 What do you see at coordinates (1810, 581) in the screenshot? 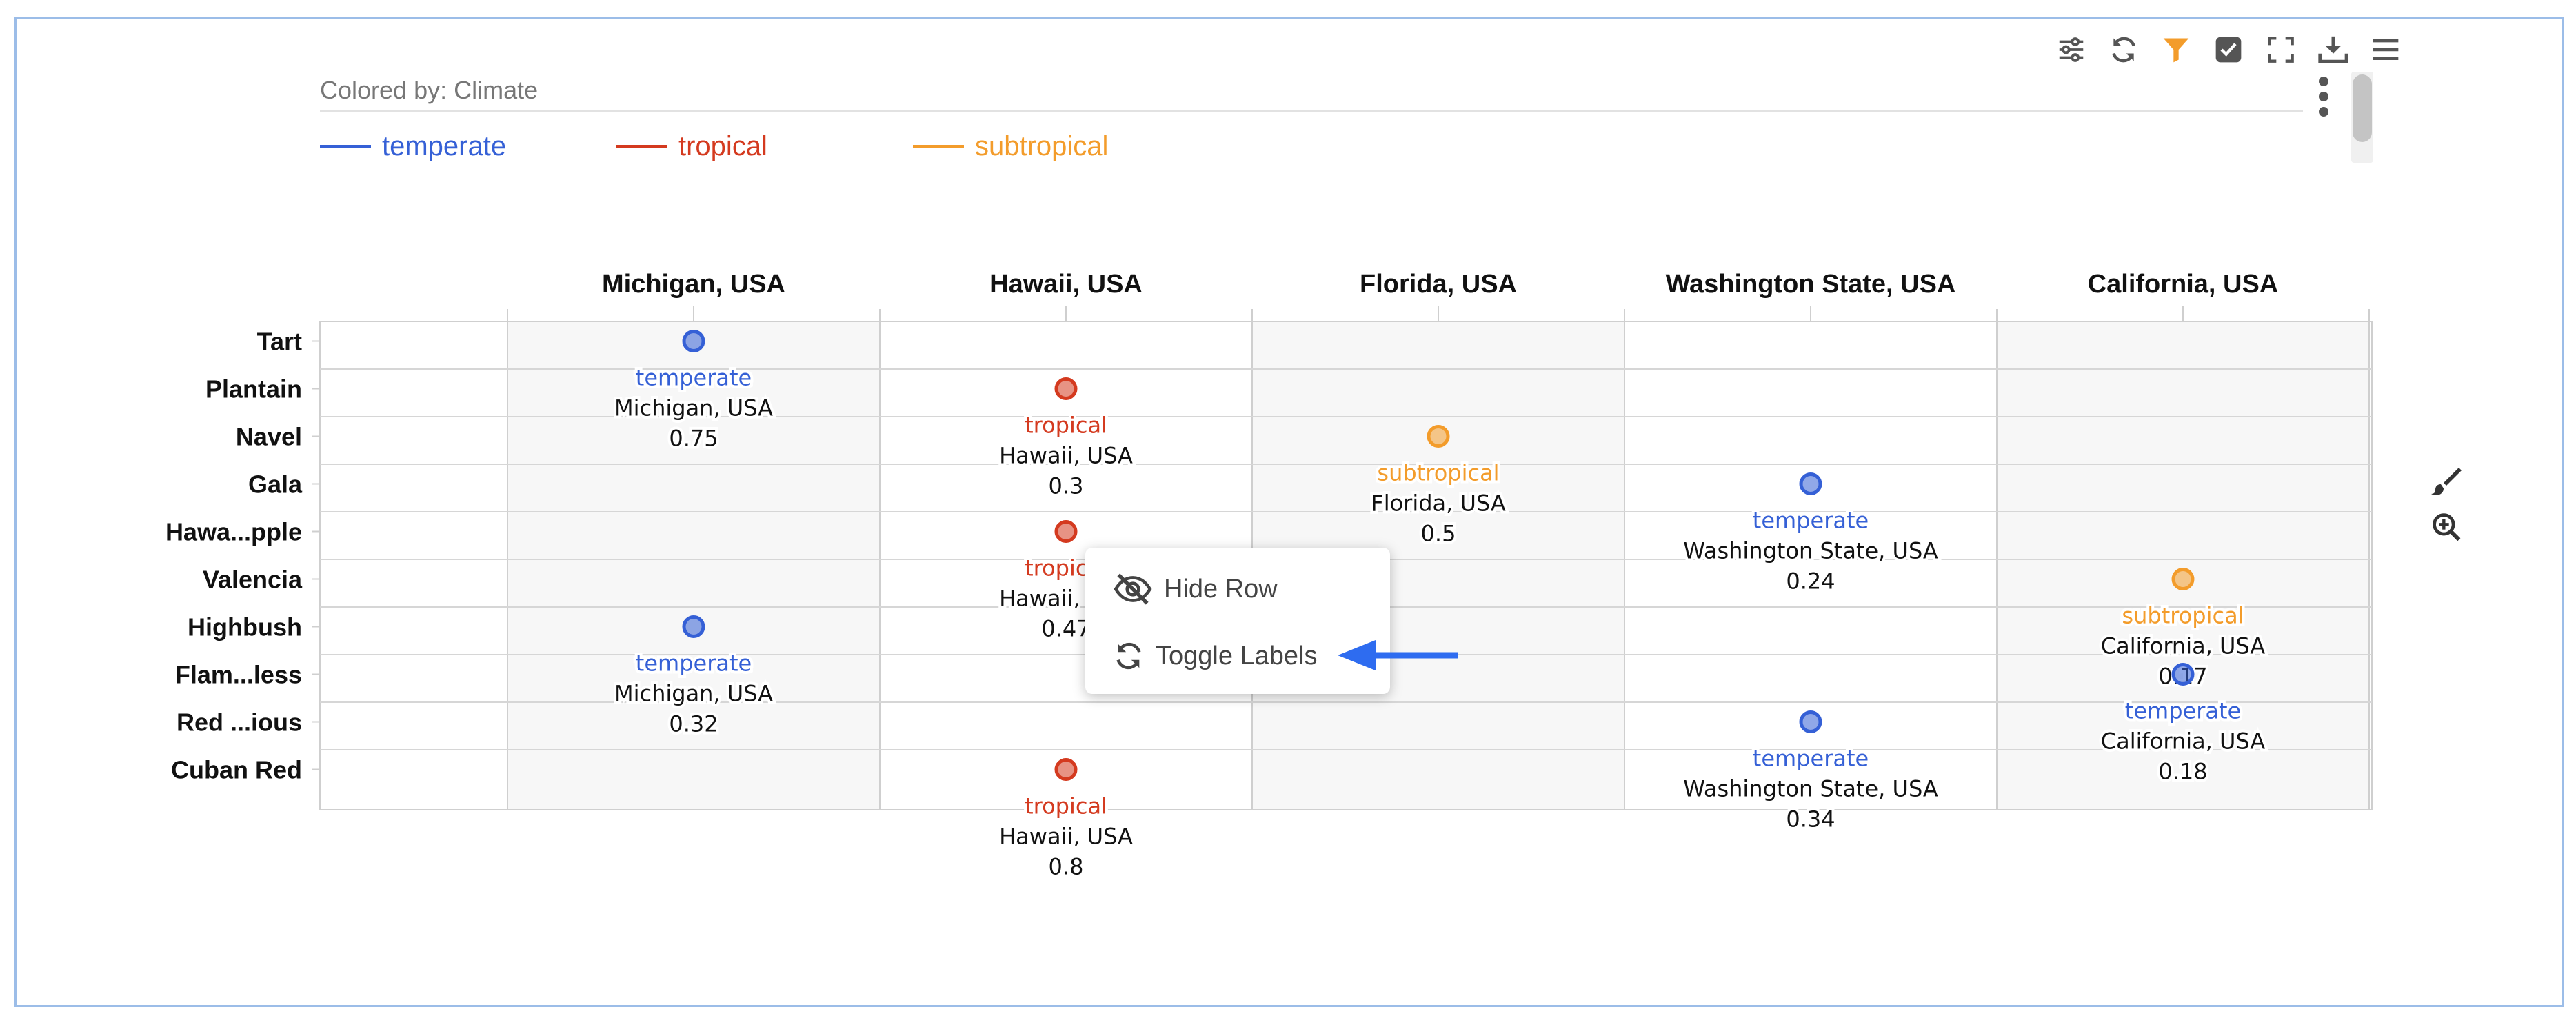
I see `data-label: 0.24` at bounding box center [1810, 581].